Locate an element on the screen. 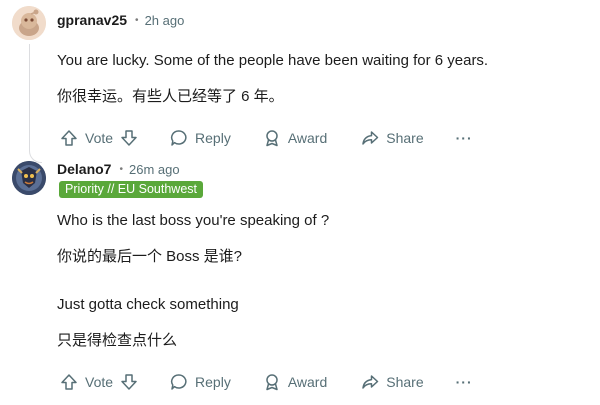 The image size is (600, 405). character-avatar-icon is located at coordinates (29, 178).